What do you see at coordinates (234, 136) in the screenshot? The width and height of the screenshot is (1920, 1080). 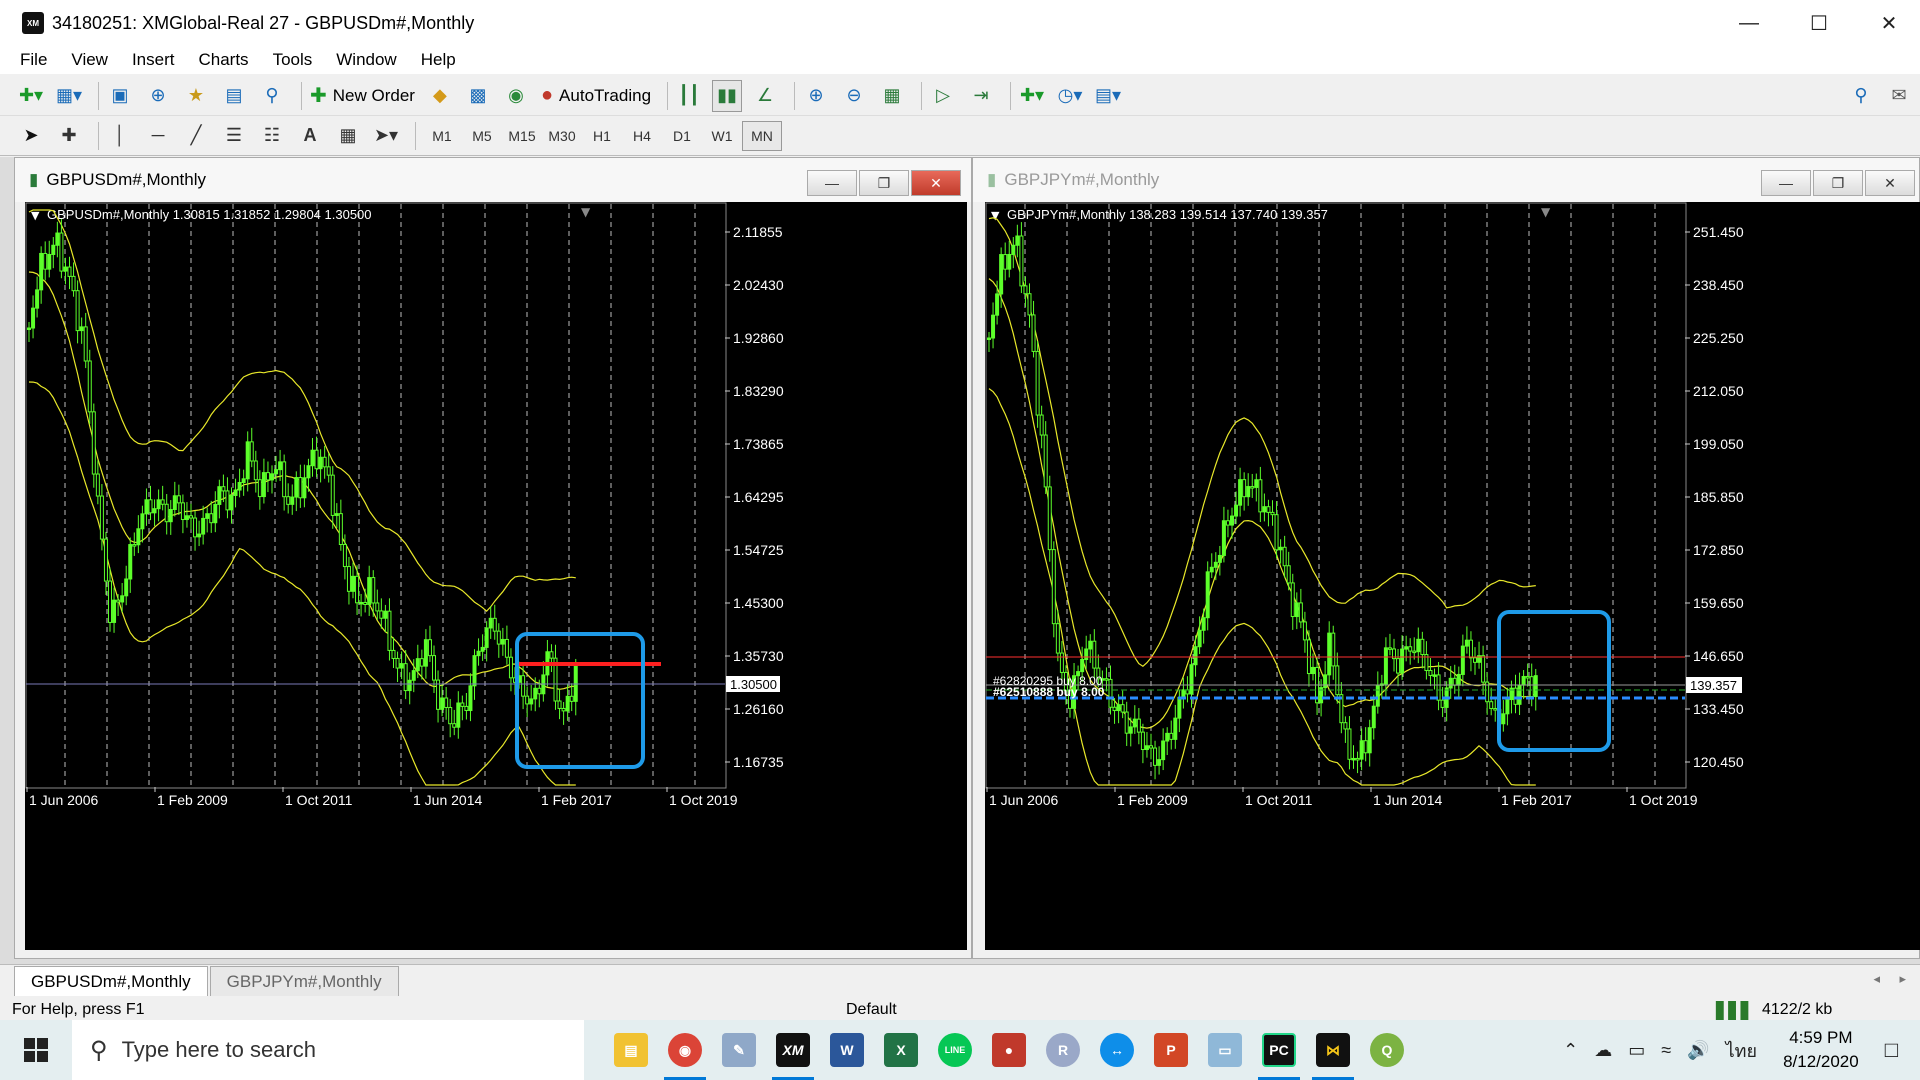 I see `equidistant-channel-icon: ☰` at bounding box center [234, 136].